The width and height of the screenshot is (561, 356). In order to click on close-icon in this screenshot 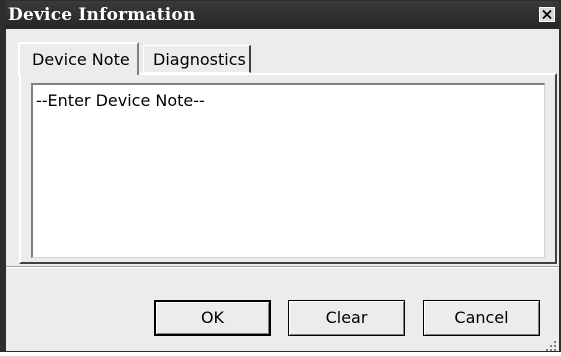, I will do `click(547, 14)`.